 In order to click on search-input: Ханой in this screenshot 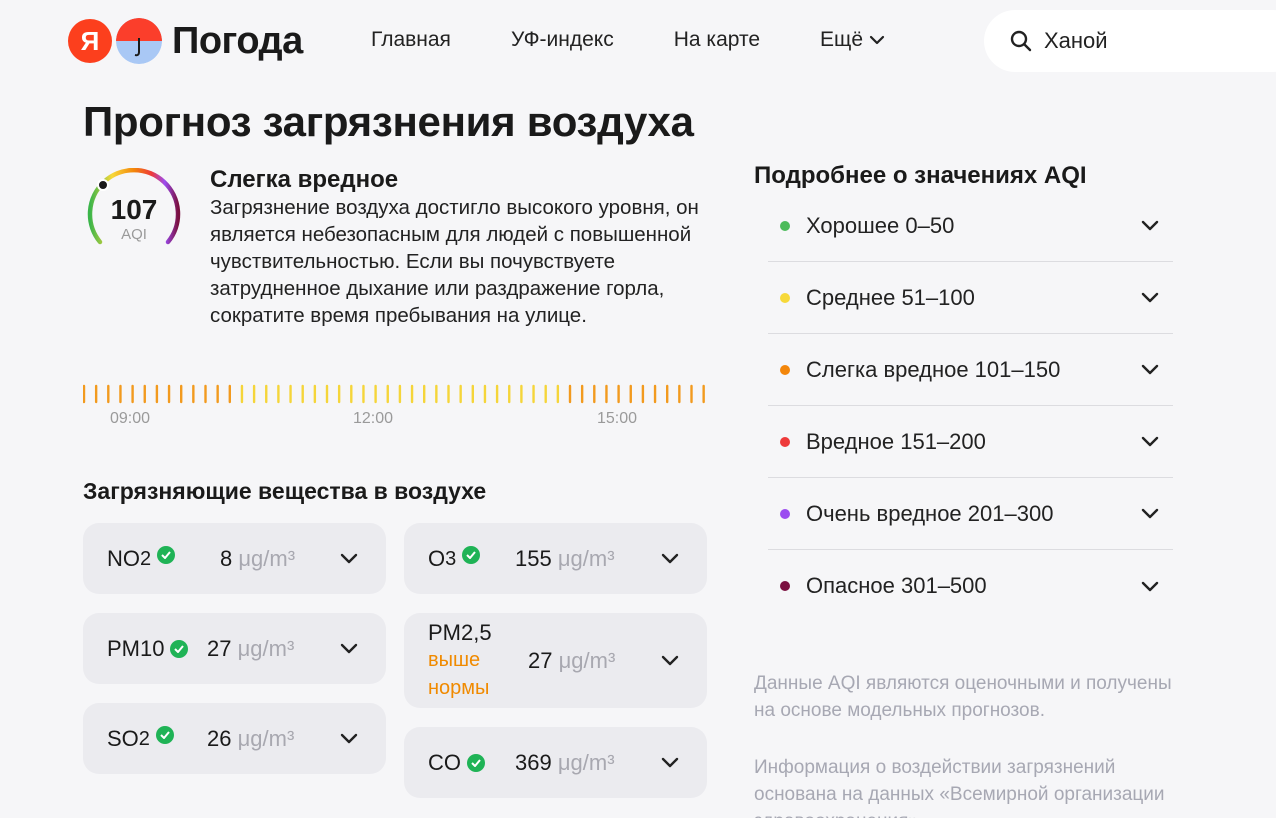, I will do `click(1130, 41)`.